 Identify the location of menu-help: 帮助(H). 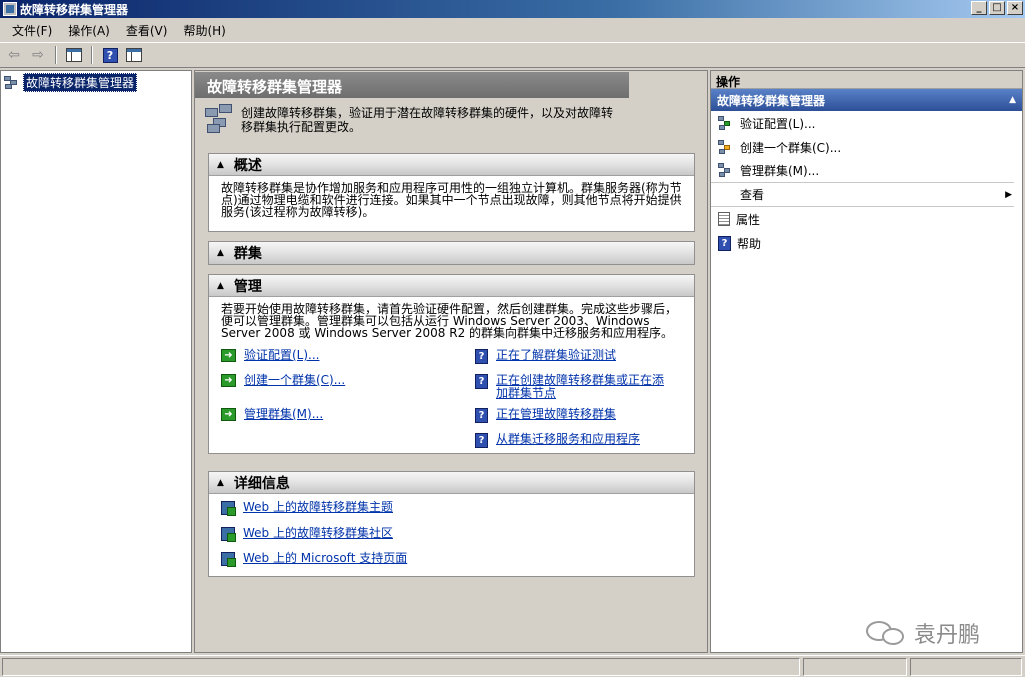
(204, 30).